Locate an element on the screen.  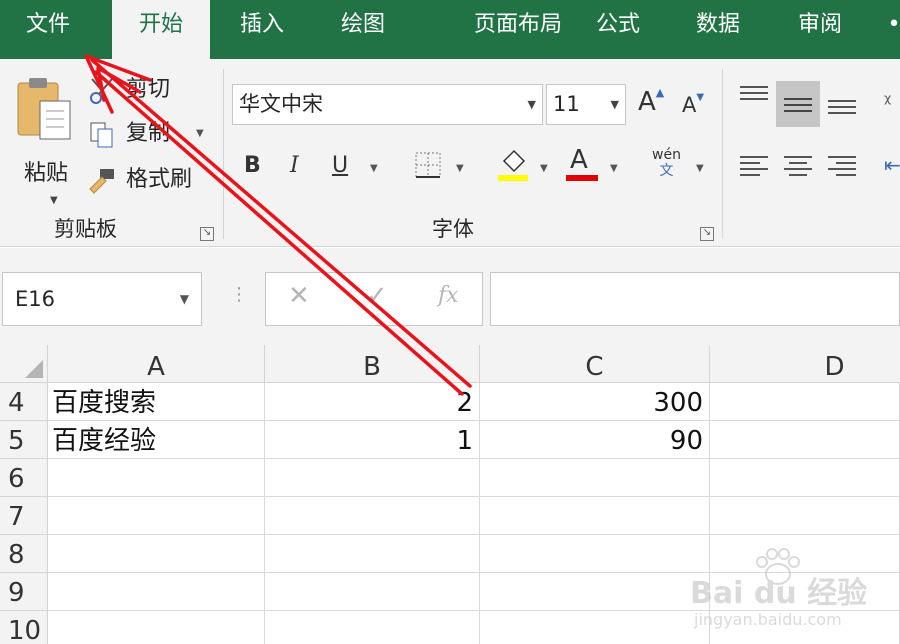
cell-d7 is located at coordinates (805, 516).